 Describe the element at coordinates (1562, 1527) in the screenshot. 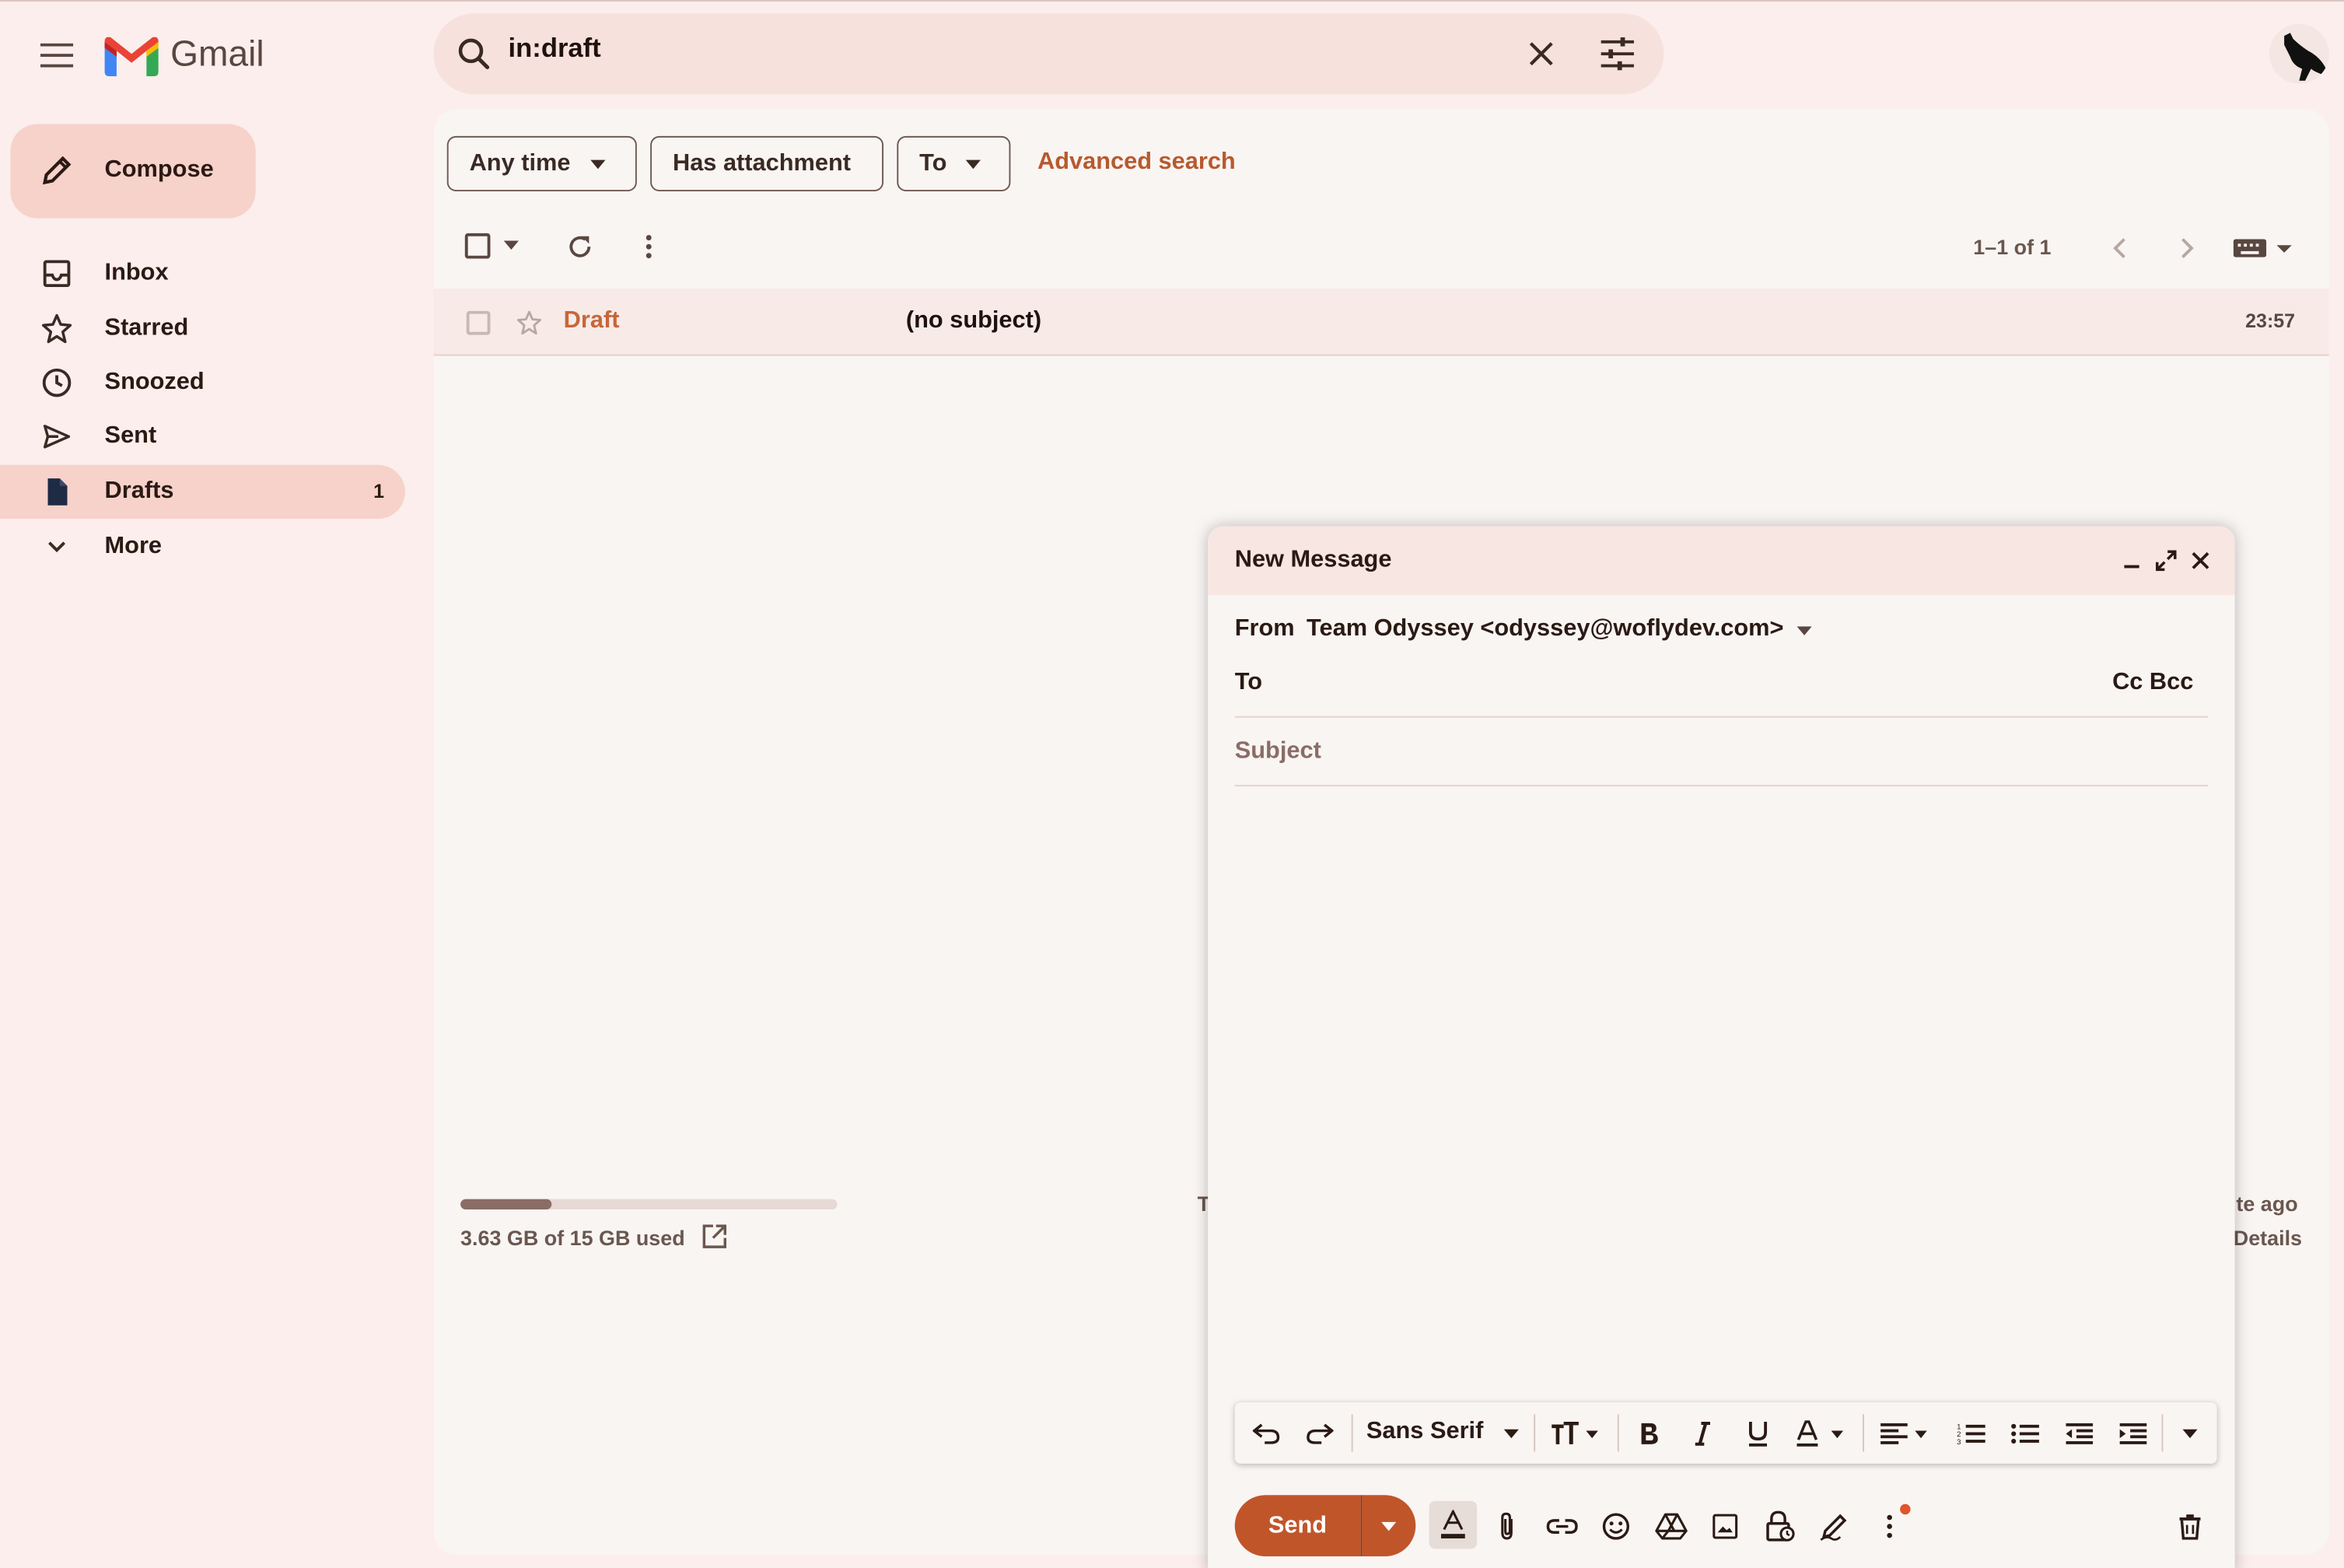

I see `link-icon` at that location.